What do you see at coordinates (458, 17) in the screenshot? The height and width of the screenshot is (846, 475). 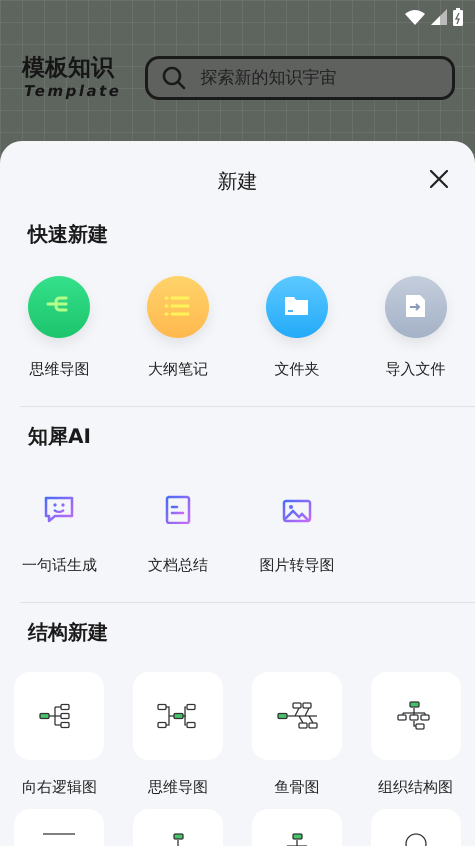 I see `battery-icon` at bounding box center [458, 17].